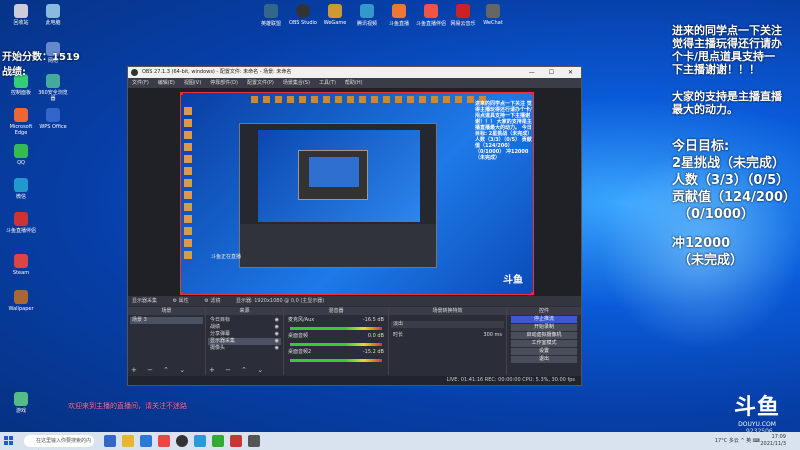 The image size is (800, 450). Describe the element at coordinates (21, 265) in the screenshot. I see `desktop-icon: Steam` at that location.